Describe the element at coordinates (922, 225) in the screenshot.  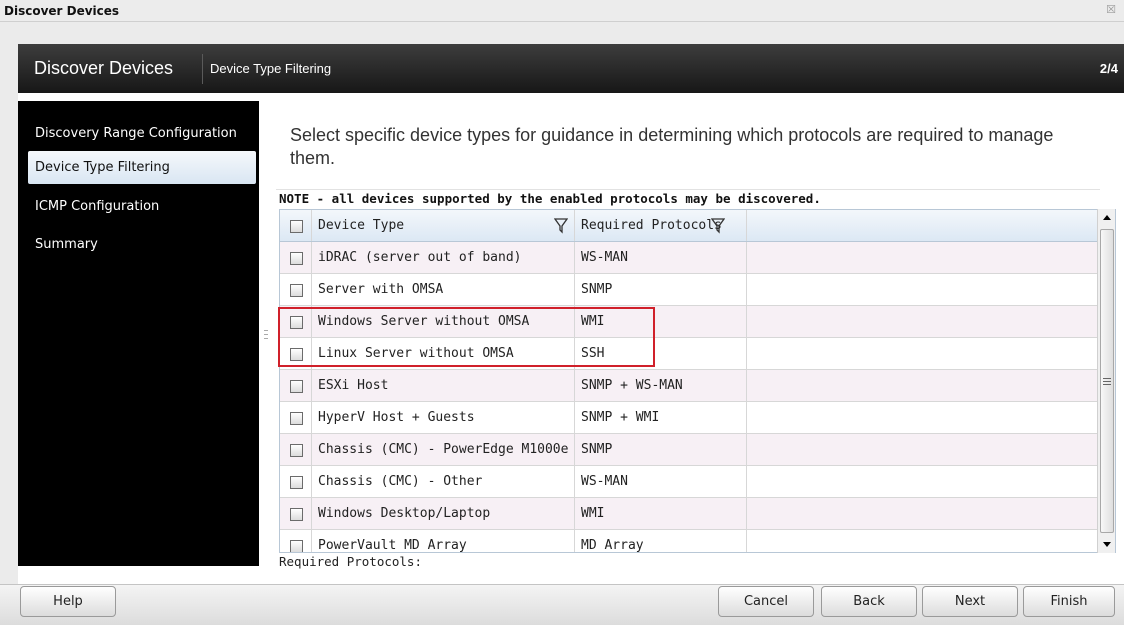
I see `column-header-empty` at that location.